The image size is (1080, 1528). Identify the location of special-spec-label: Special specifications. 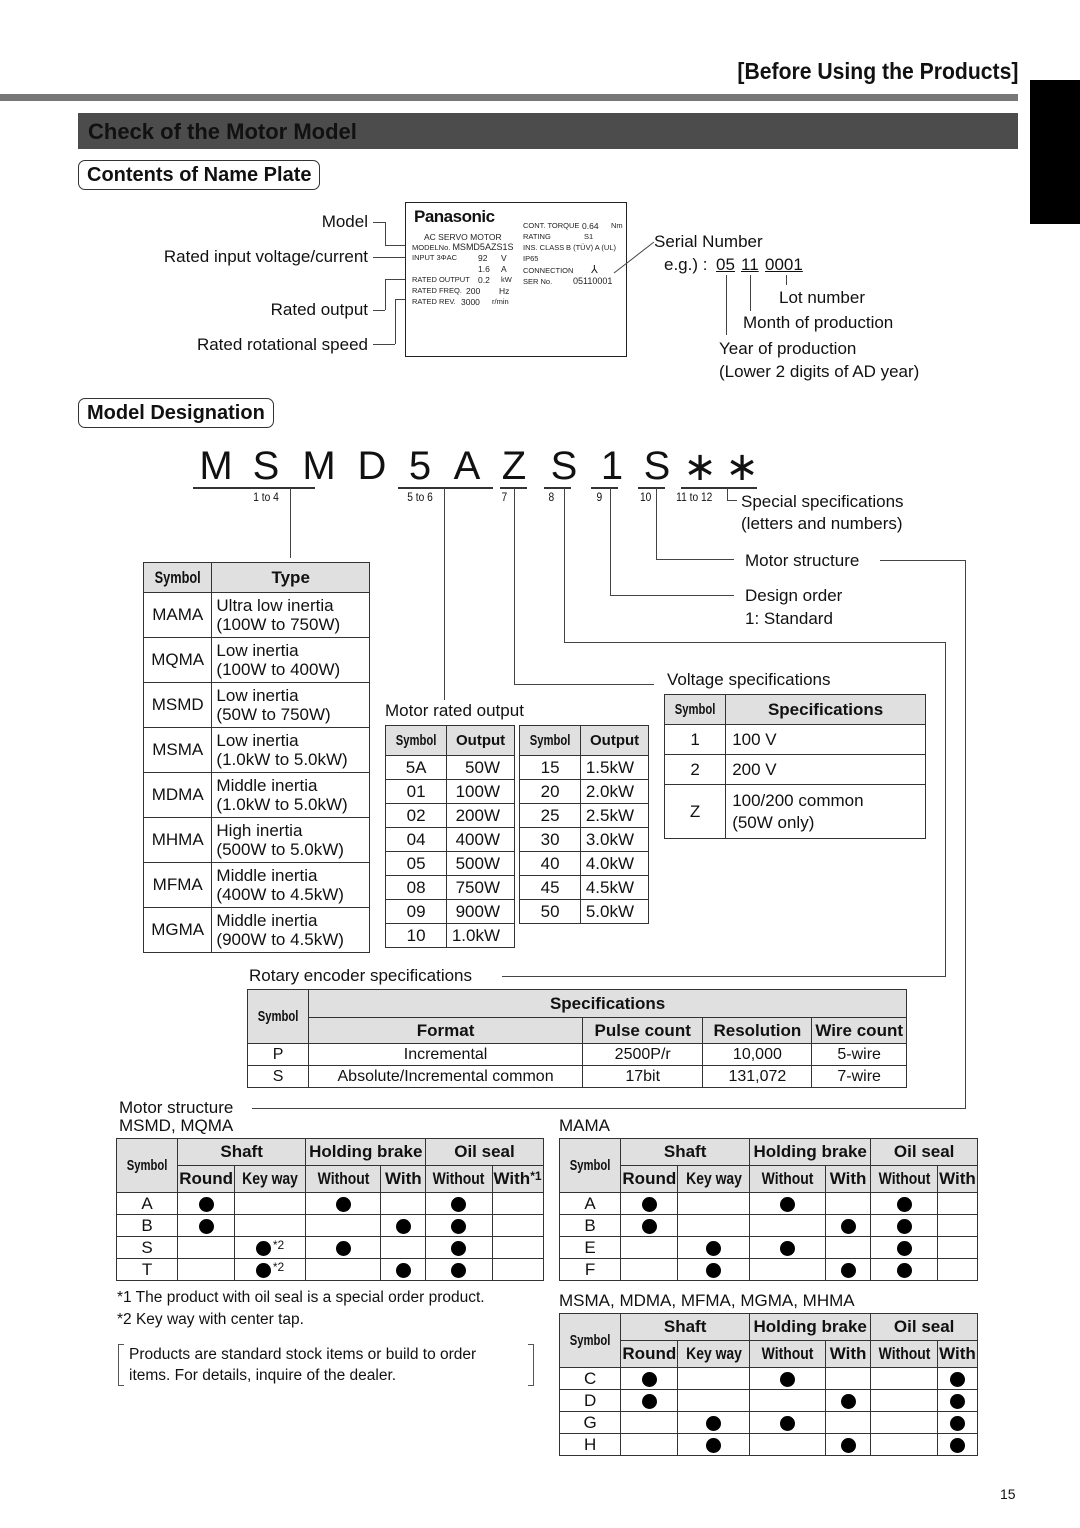
(822, 501).